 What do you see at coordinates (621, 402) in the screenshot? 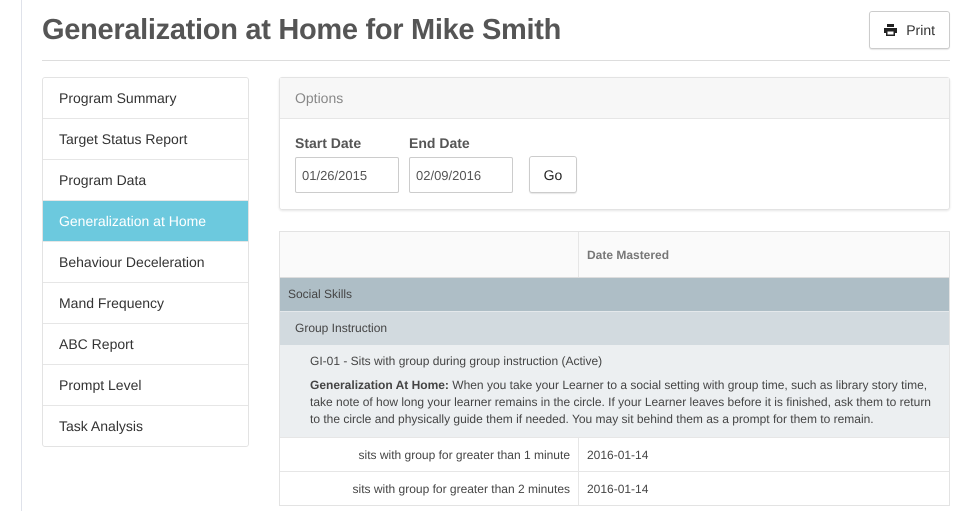
I see `target-note: Generalization At Home: When you take your Learner to a social setting with group time, such as library story time, take note of how long your learner remains in the circle. If your Learner leaves before it is finished, ask them to return to the circle and physically guide them if needed. You may sit behind them as a prompt for them to remain.` at bounding box center [621, 402].